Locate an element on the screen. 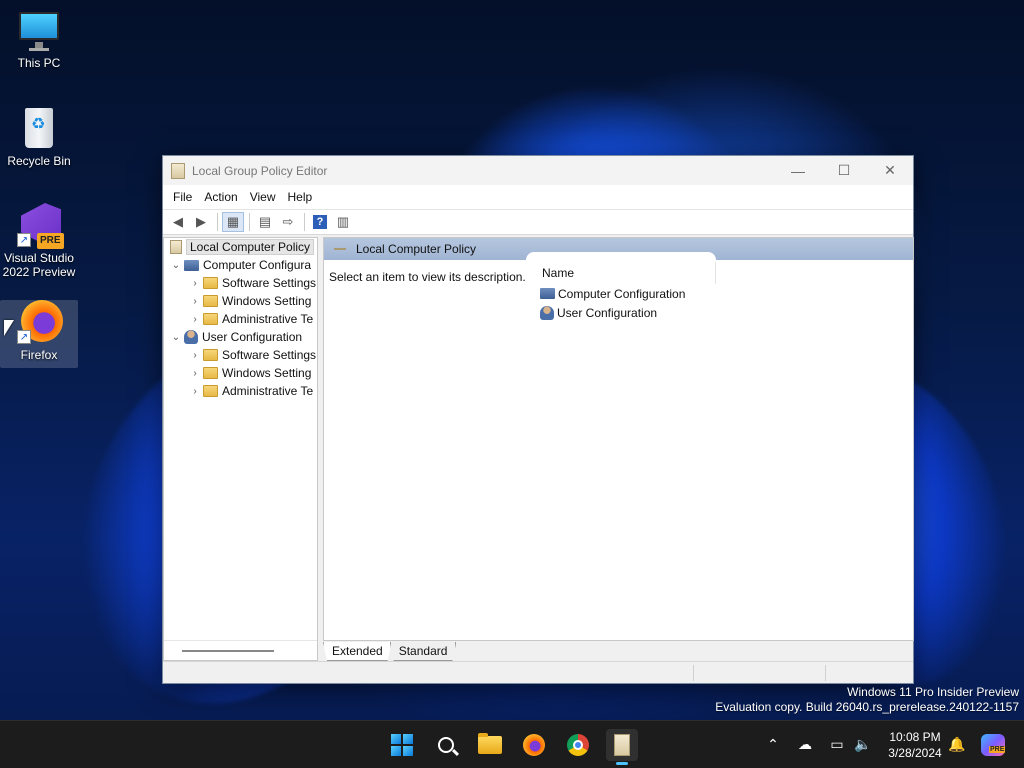  copilot-button: PRE is located at coordinates (993, 744).